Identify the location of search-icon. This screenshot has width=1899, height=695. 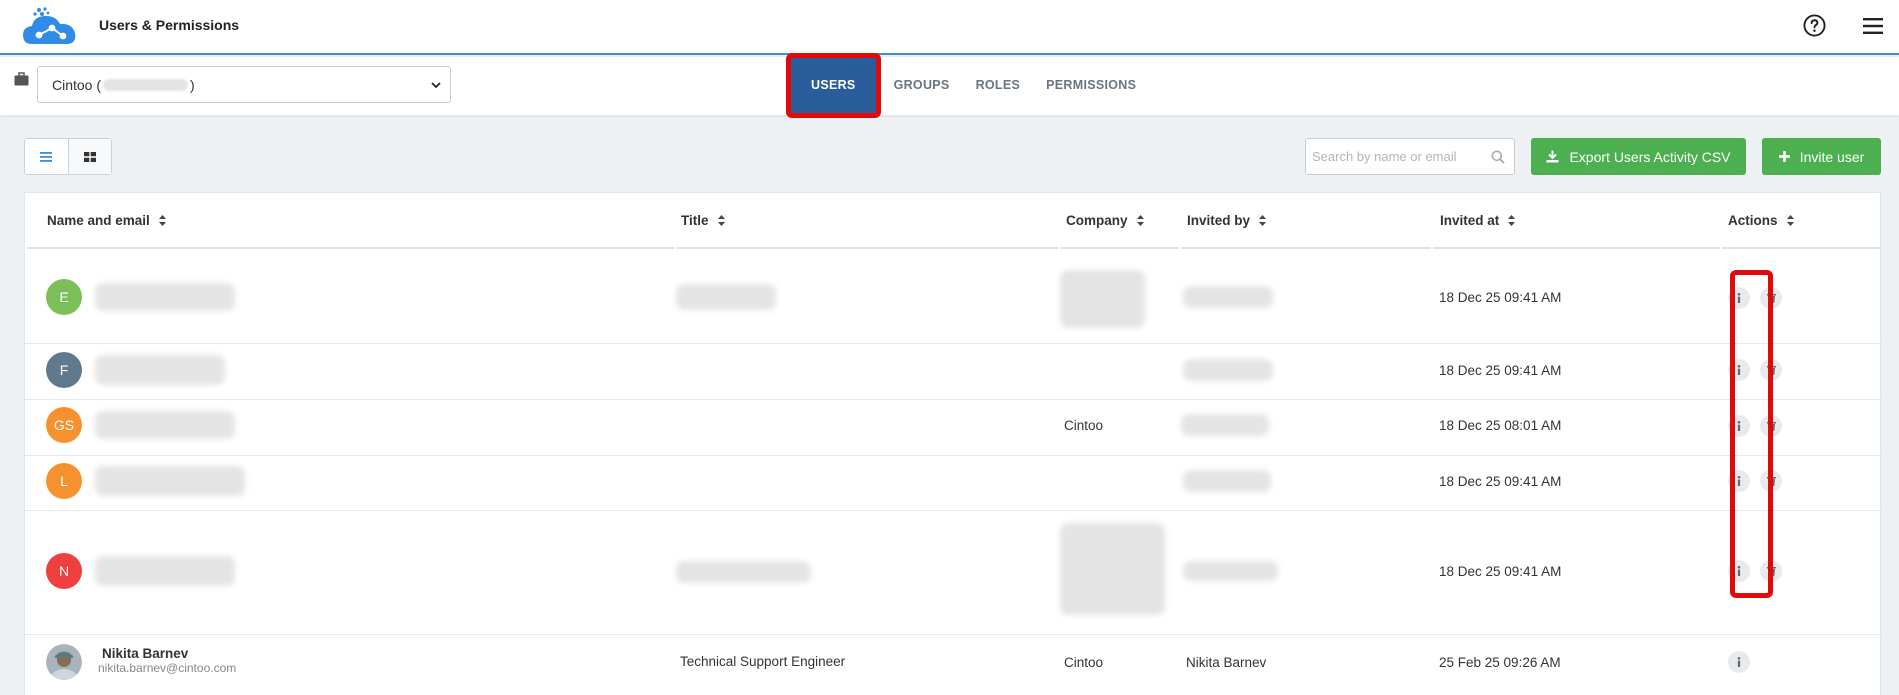
(1498, 157).